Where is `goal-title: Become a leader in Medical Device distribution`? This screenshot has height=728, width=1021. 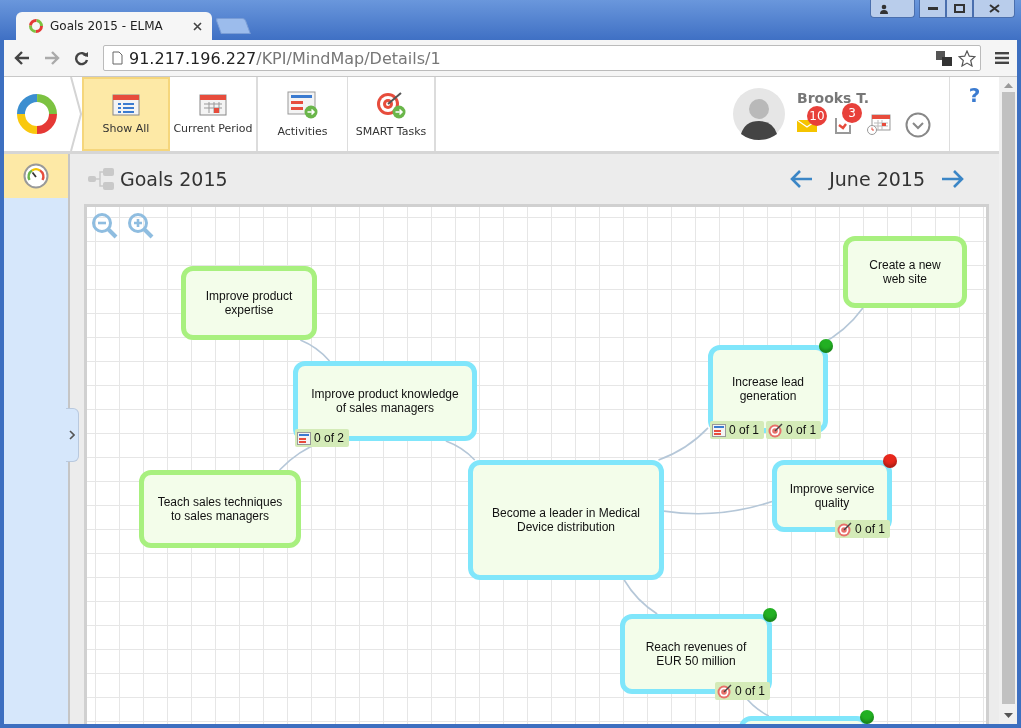
goal-title: Become a leader in Medical Device distribution is located at coordinates (566, 520).